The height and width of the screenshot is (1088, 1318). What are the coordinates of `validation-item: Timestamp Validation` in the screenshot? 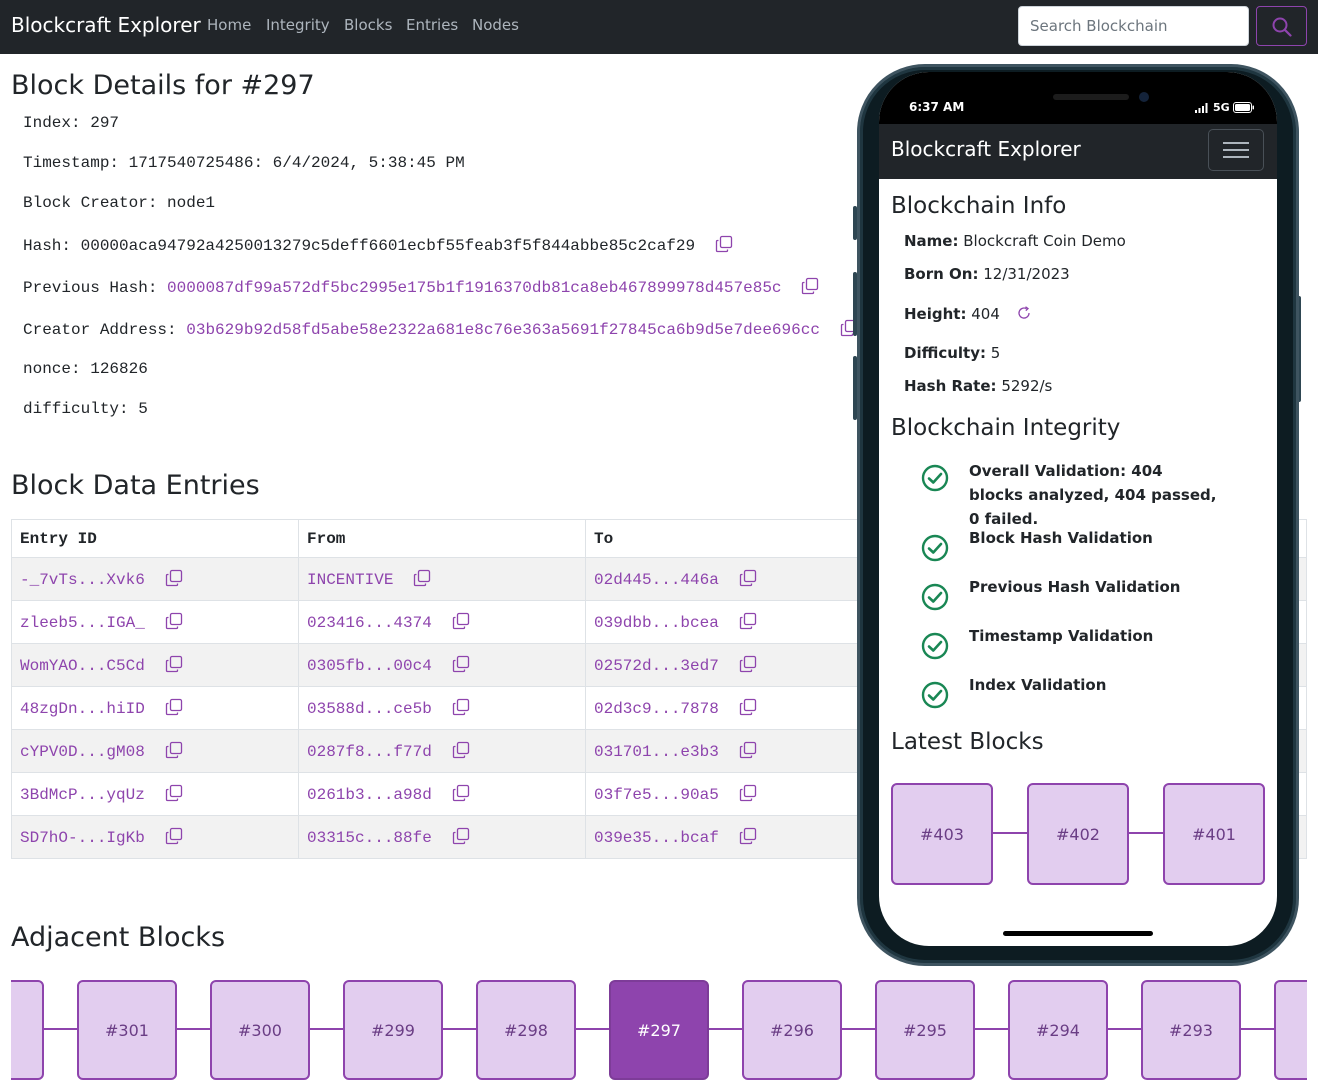 It's located at (1061, 636).